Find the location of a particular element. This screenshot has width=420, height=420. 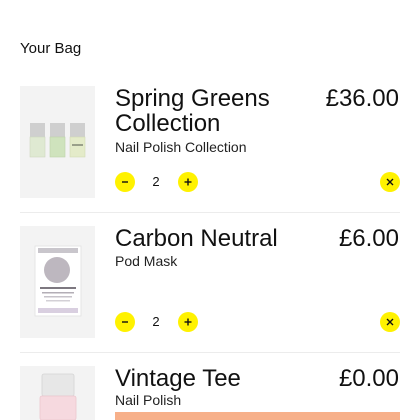

promo-banner is located at coordinates (257, 416).